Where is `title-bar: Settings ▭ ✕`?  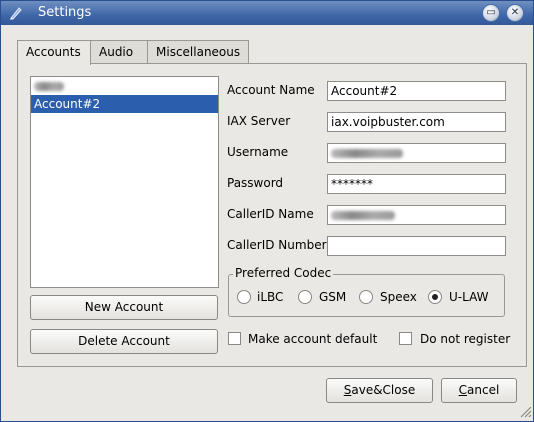
title-bar: Settings ▭ ✕ is located at coordinates (267, 13).